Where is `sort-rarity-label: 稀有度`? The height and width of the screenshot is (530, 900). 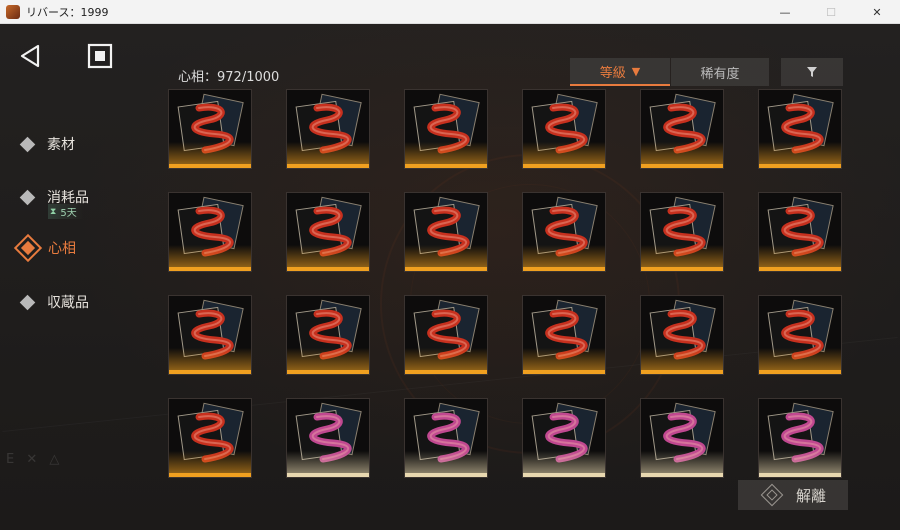 sort-rarity-label: 稀有度 is located at coordinates (720, 74).